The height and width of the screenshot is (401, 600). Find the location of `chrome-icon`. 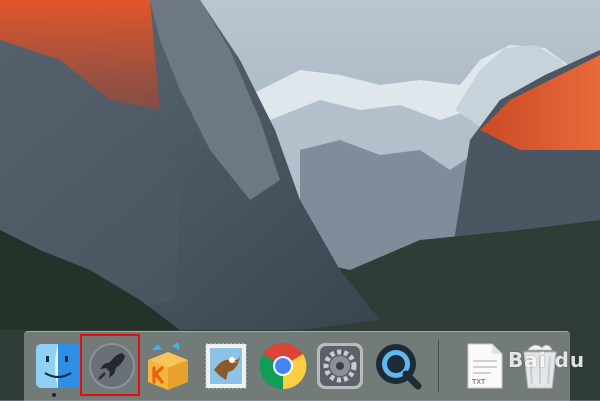

chrome-icon is located at coordinates (283, 366).